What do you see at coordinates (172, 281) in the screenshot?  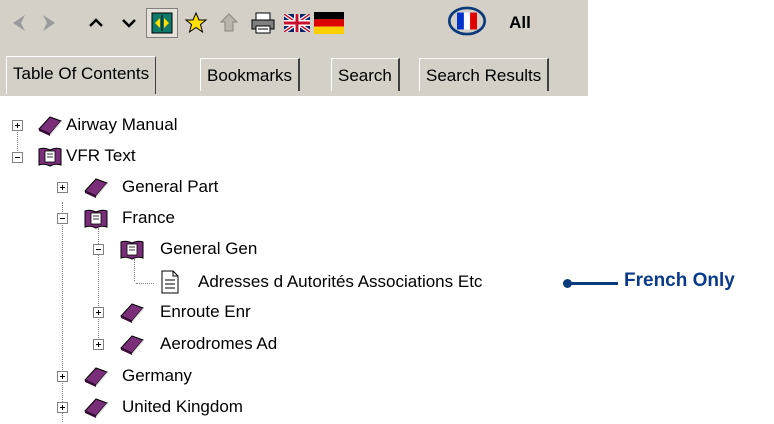 I see `document-icon` at bounding box center [172, 281].